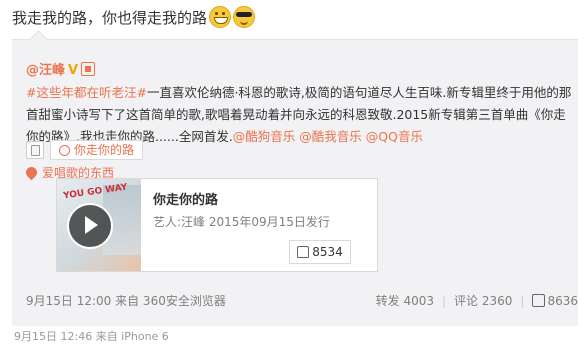 The height and width of the screenshot is (344, 586). What do you see at coordinates (555, 300) in the screenshot?
I see `like-button: 8636` at bounding box center [555, 300].